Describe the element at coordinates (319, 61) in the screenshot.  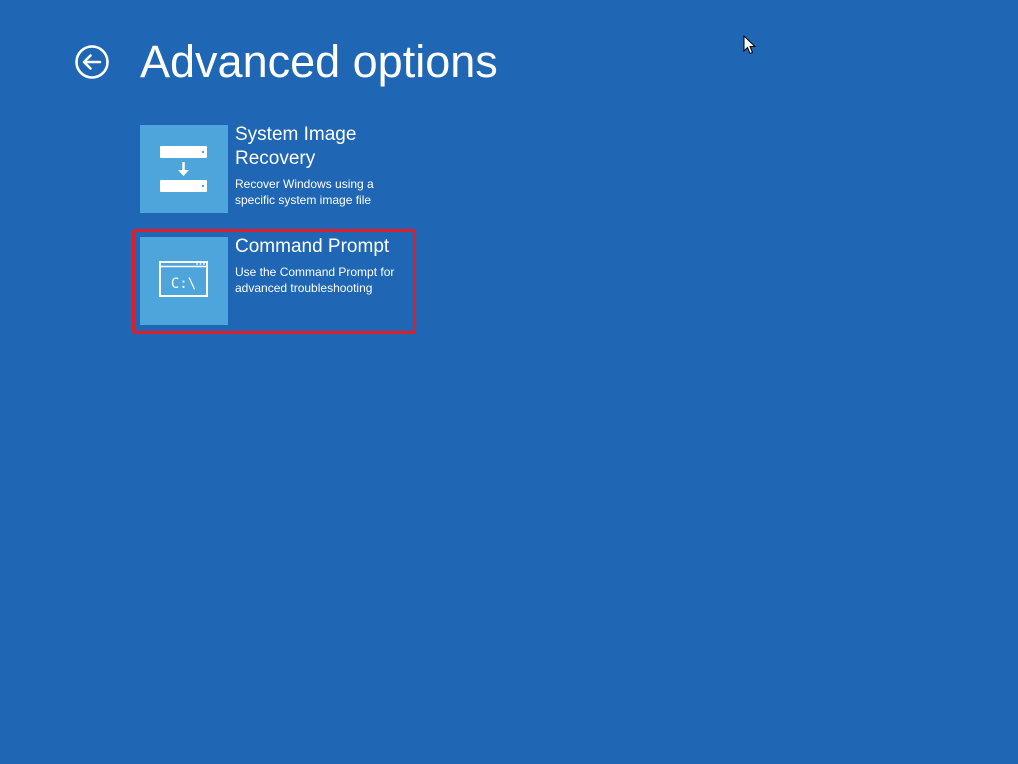
I see `page-title: Advanced options` at that location.